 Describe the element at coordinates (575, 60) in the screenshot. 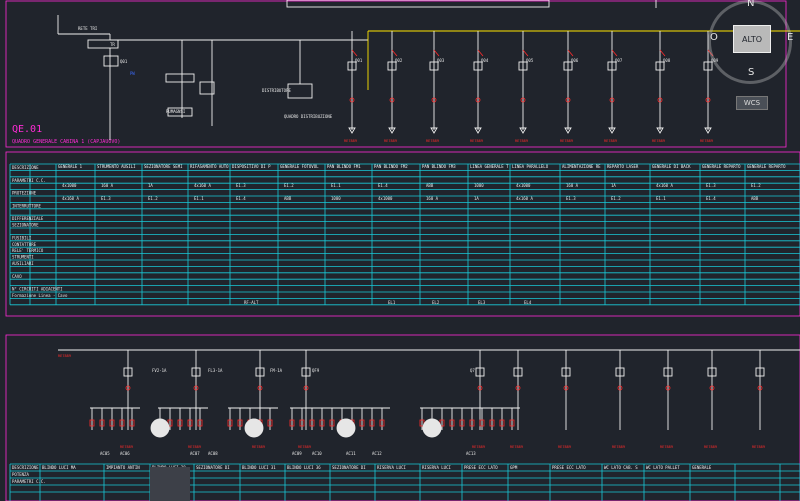

I see `breaker-label: Q06` at that location.